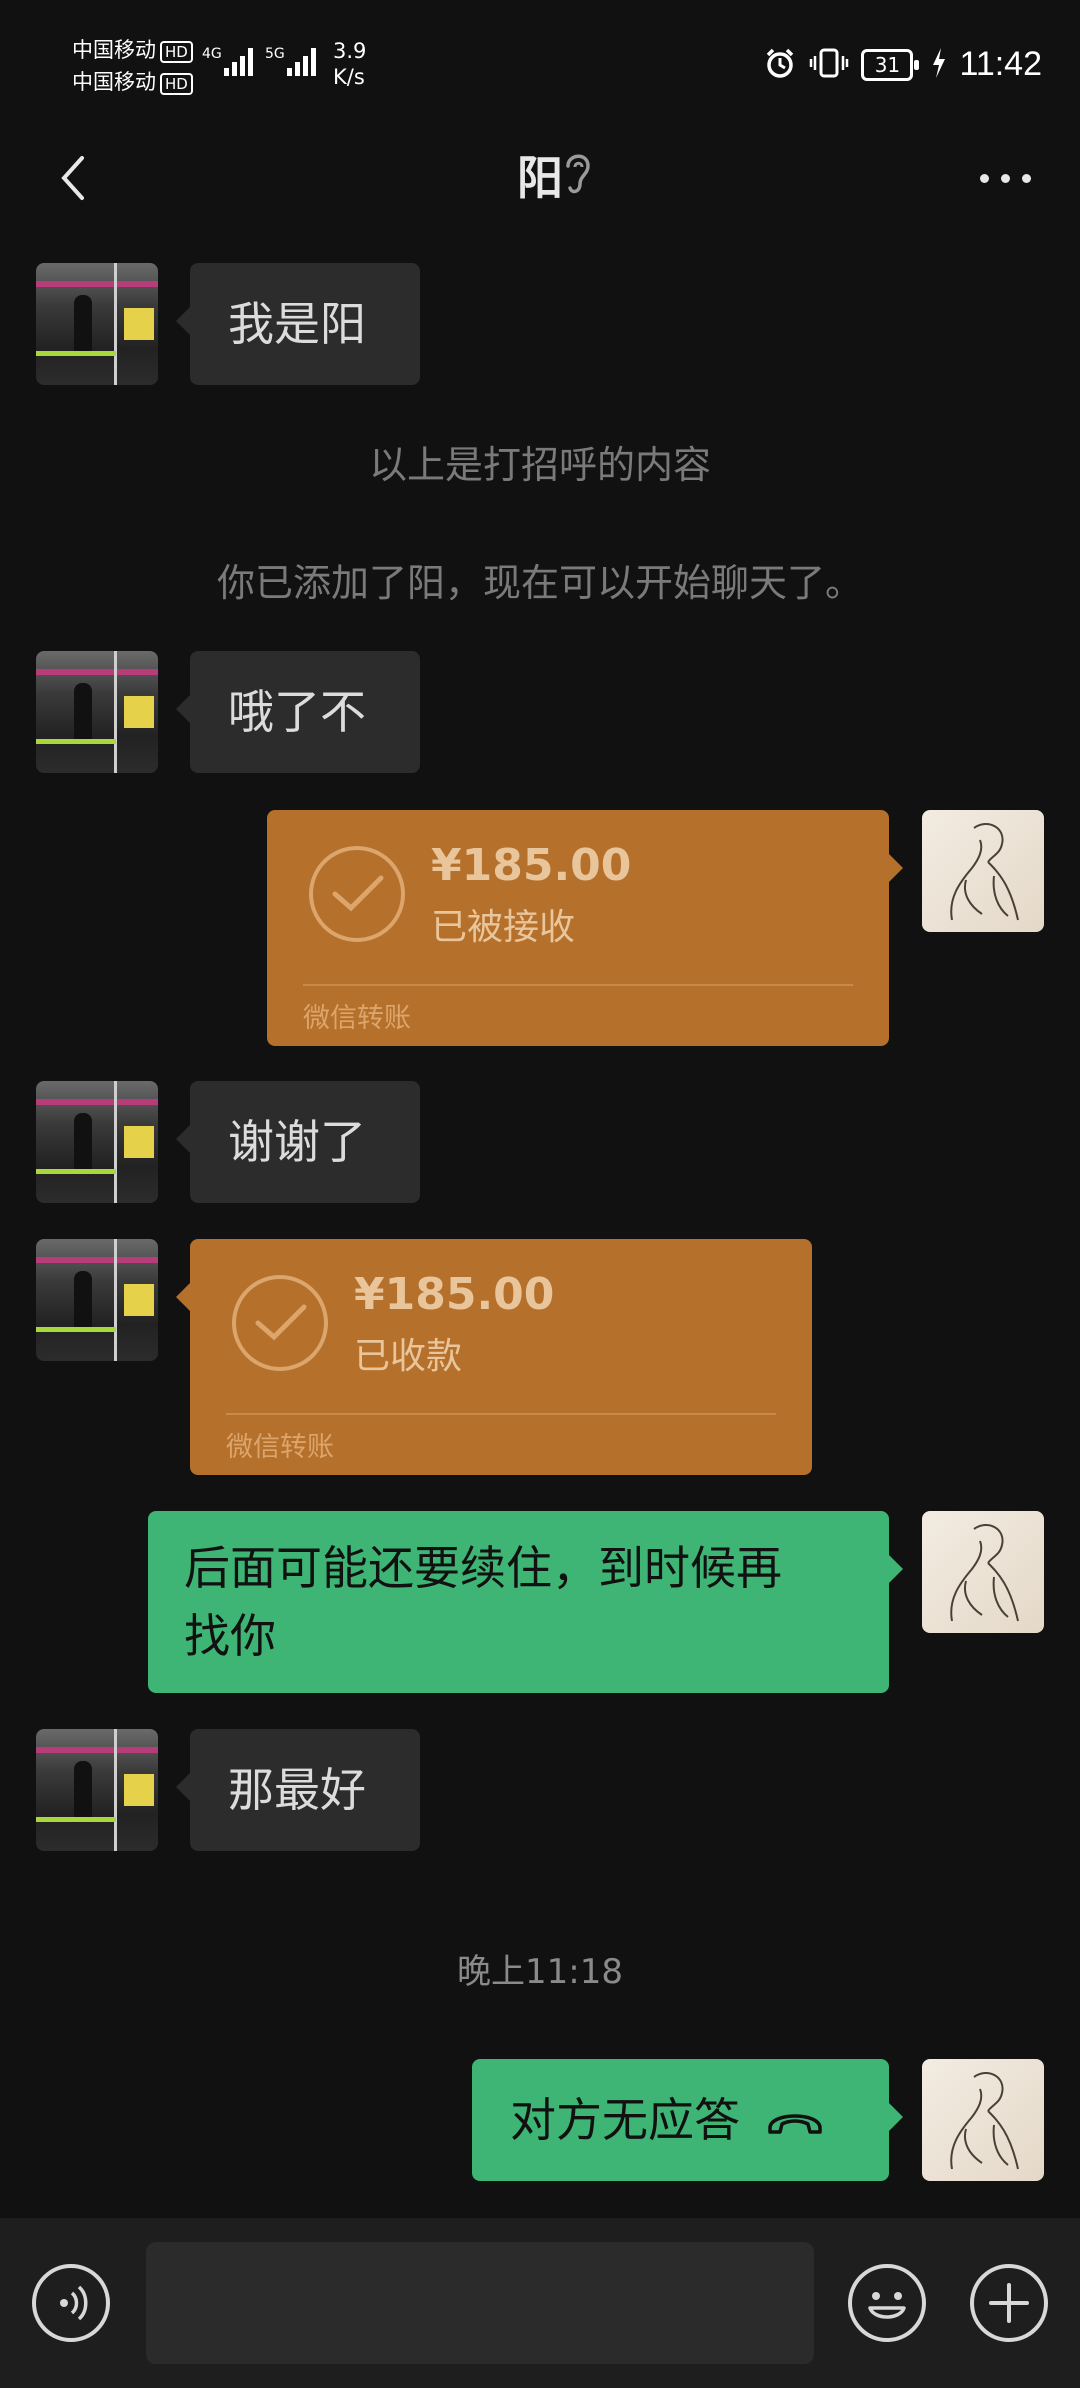  What do you see at coordinates (349, 77) in the screenshot?
I see `speed-unit: K/s` at bounding box center [349, 77].